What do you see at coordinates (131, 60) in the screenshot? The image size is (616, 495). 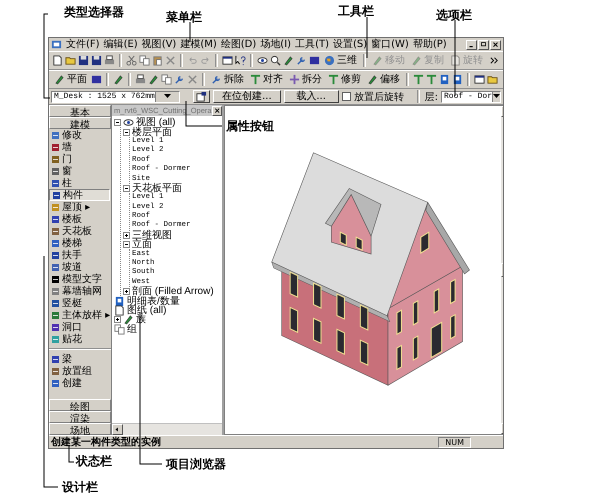 I see `scissors-icon` at bounding box center [131, 60].